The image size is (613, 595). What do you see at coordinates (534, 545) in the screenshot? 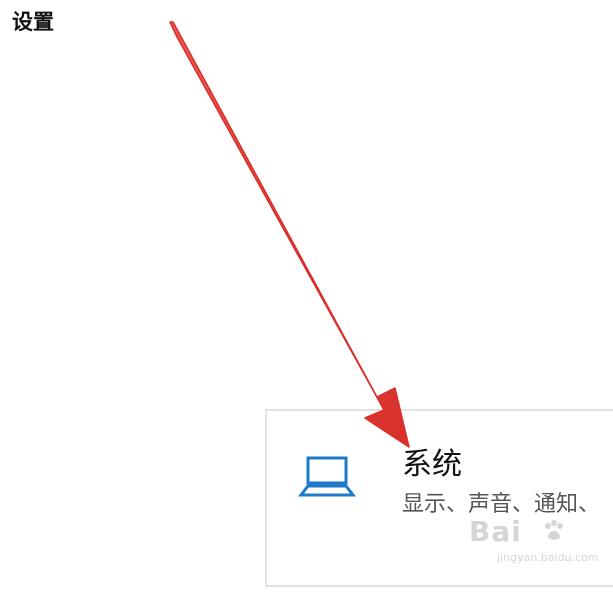
I see `baidu-watermark: Bai jingyan.baidu.com` at bounding box center [534, 545].